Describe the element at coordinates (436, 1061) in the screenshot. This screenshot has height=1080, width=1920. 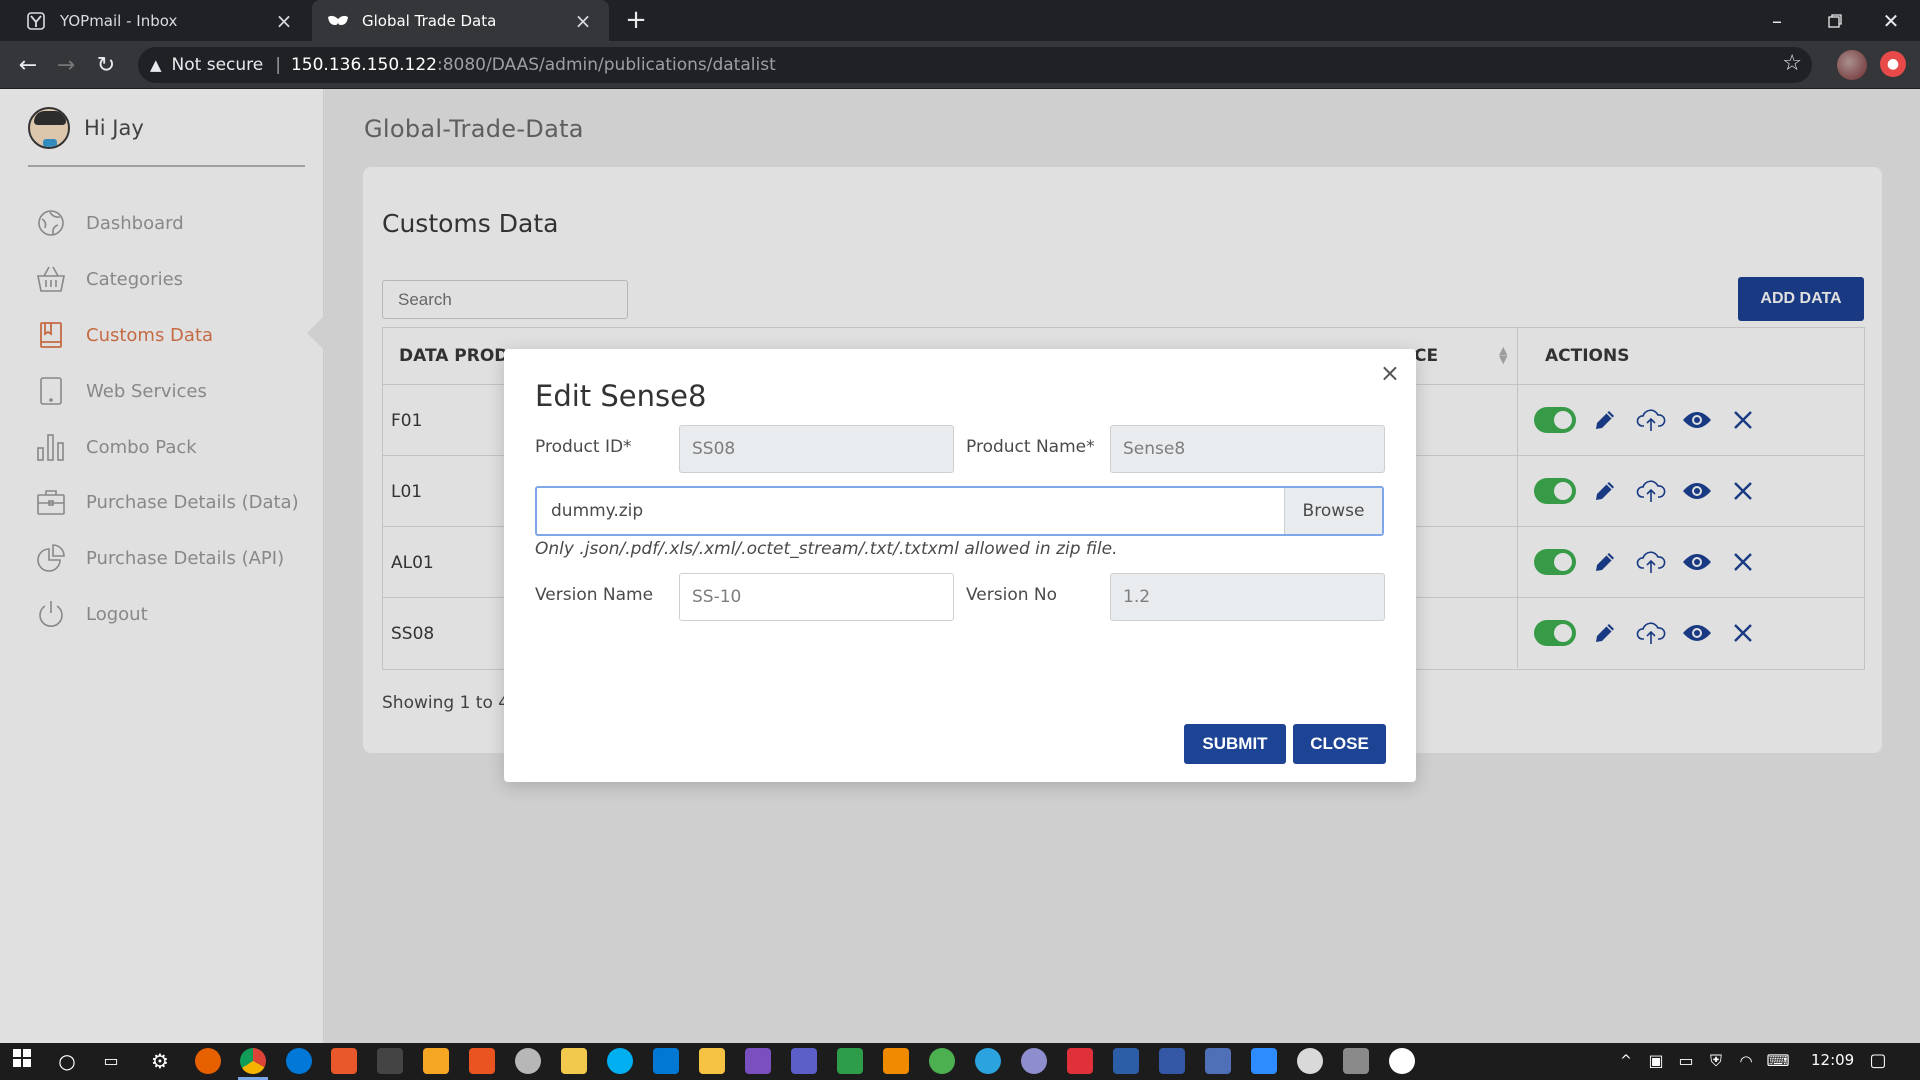
I see `sublime-icon` at that location.